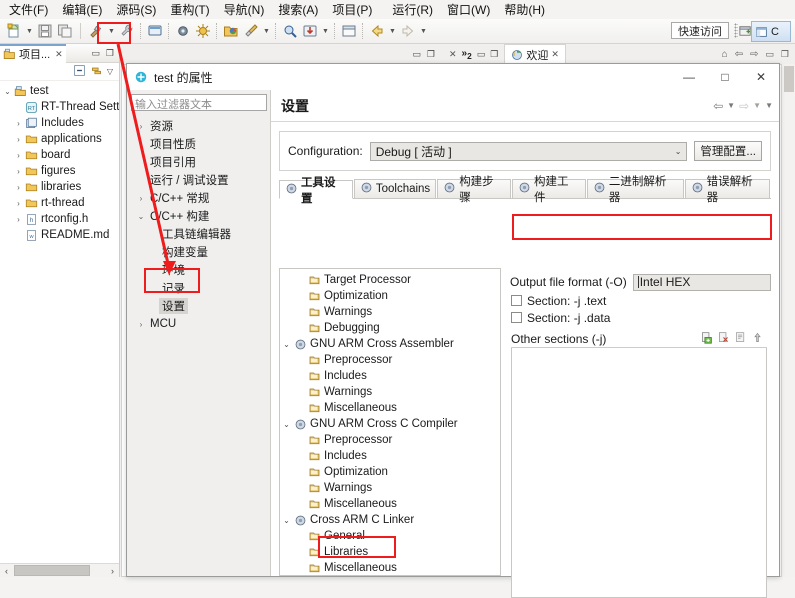  What do you see at coordinates (203, 31) in the screenshot?
I see `run-icon` at bounding box center [203, 31].